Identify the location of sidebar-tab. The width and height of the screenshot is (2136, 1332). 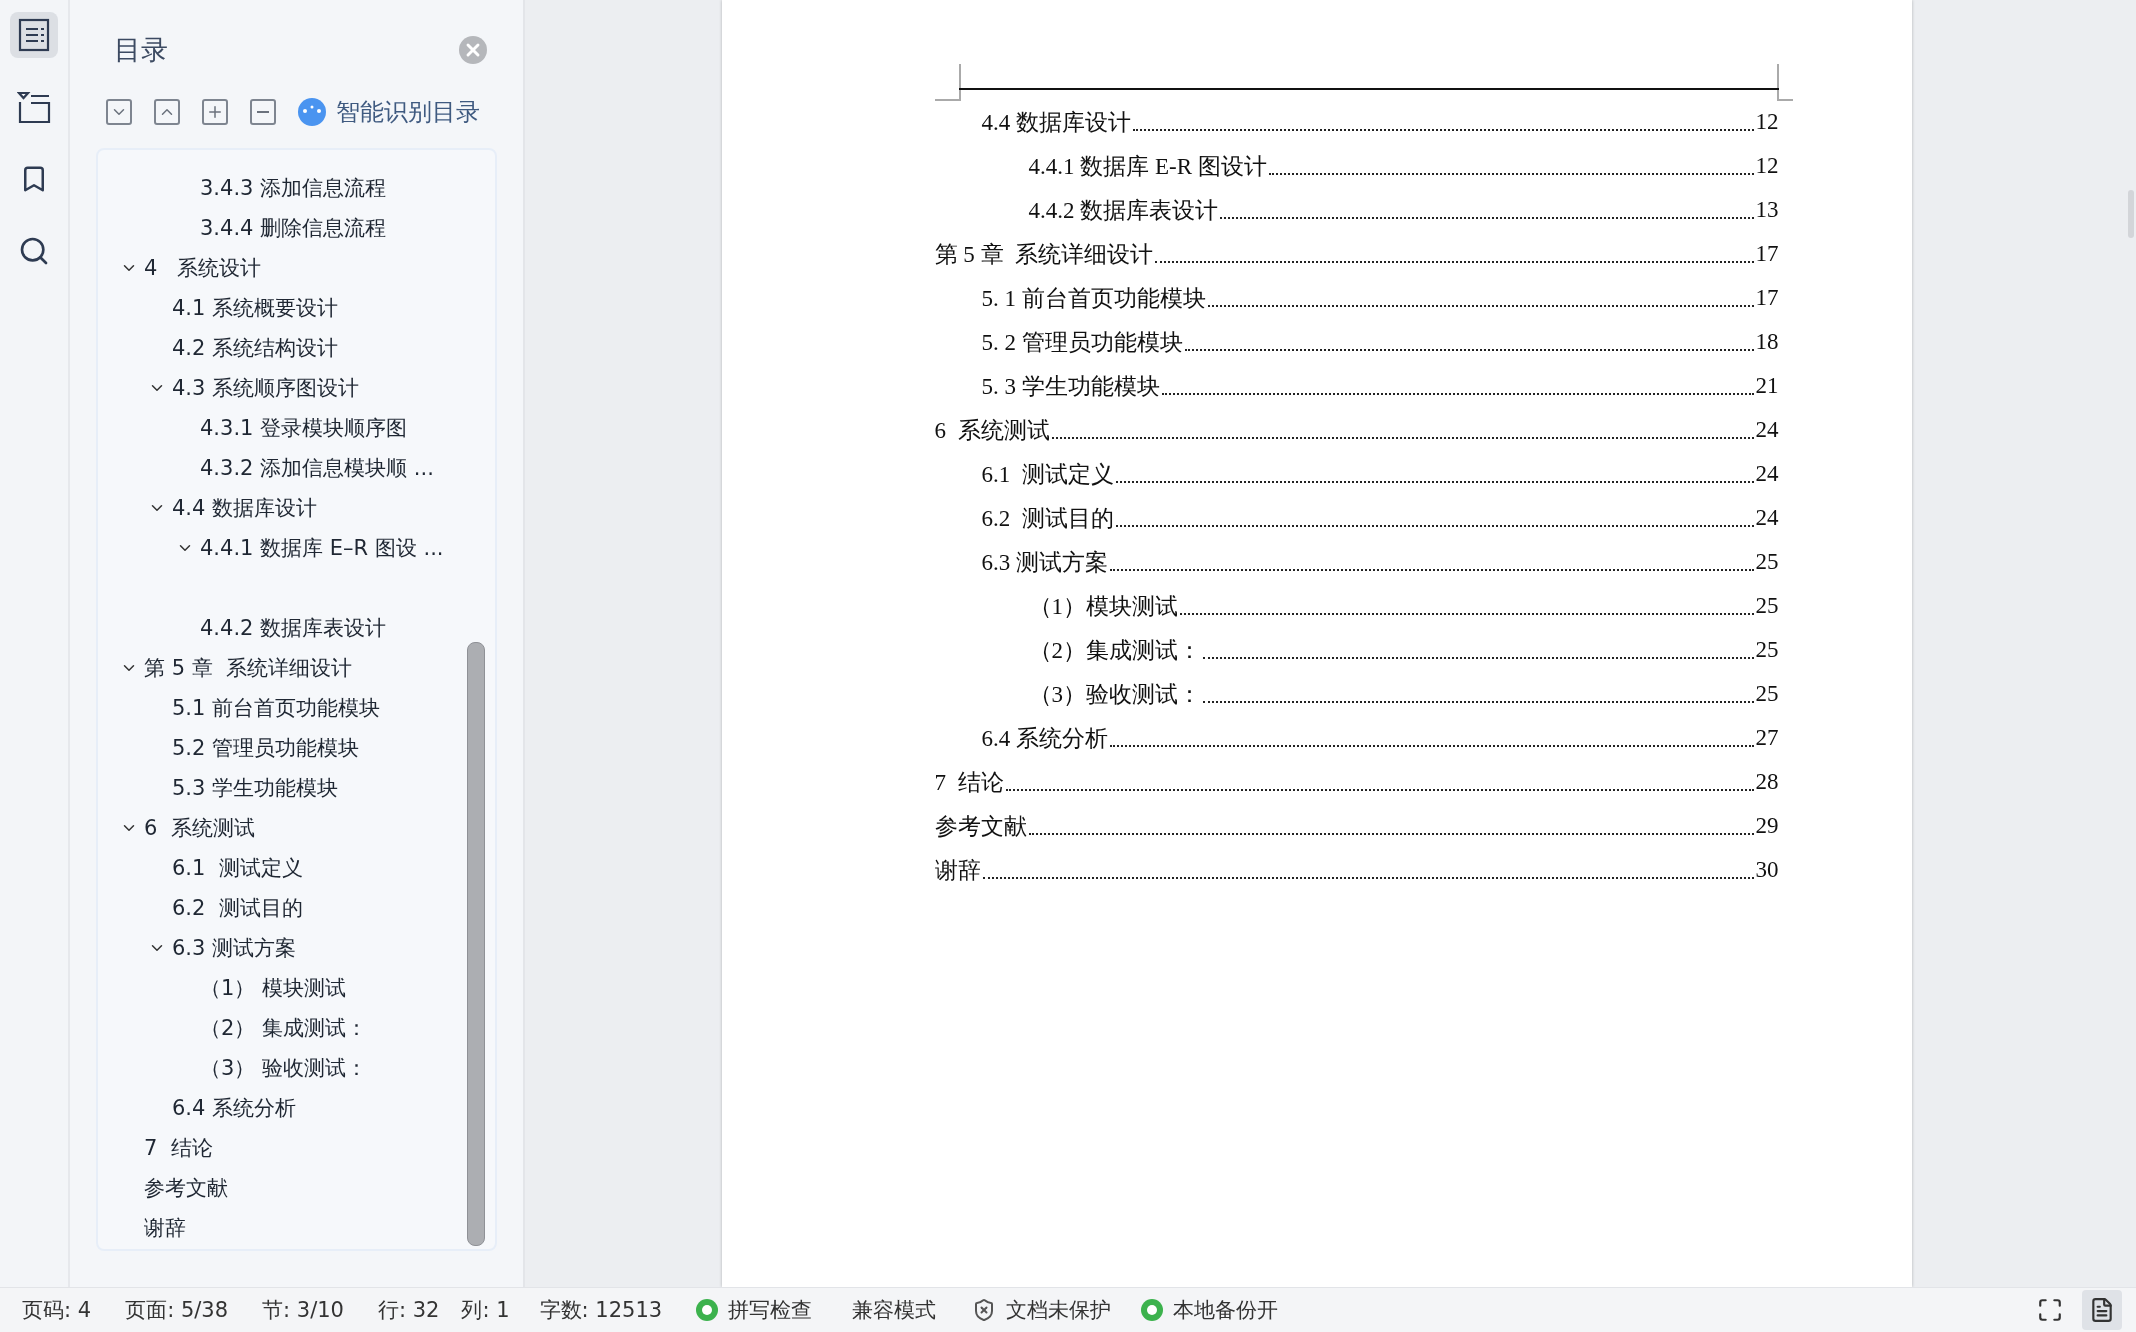
(34, 35).